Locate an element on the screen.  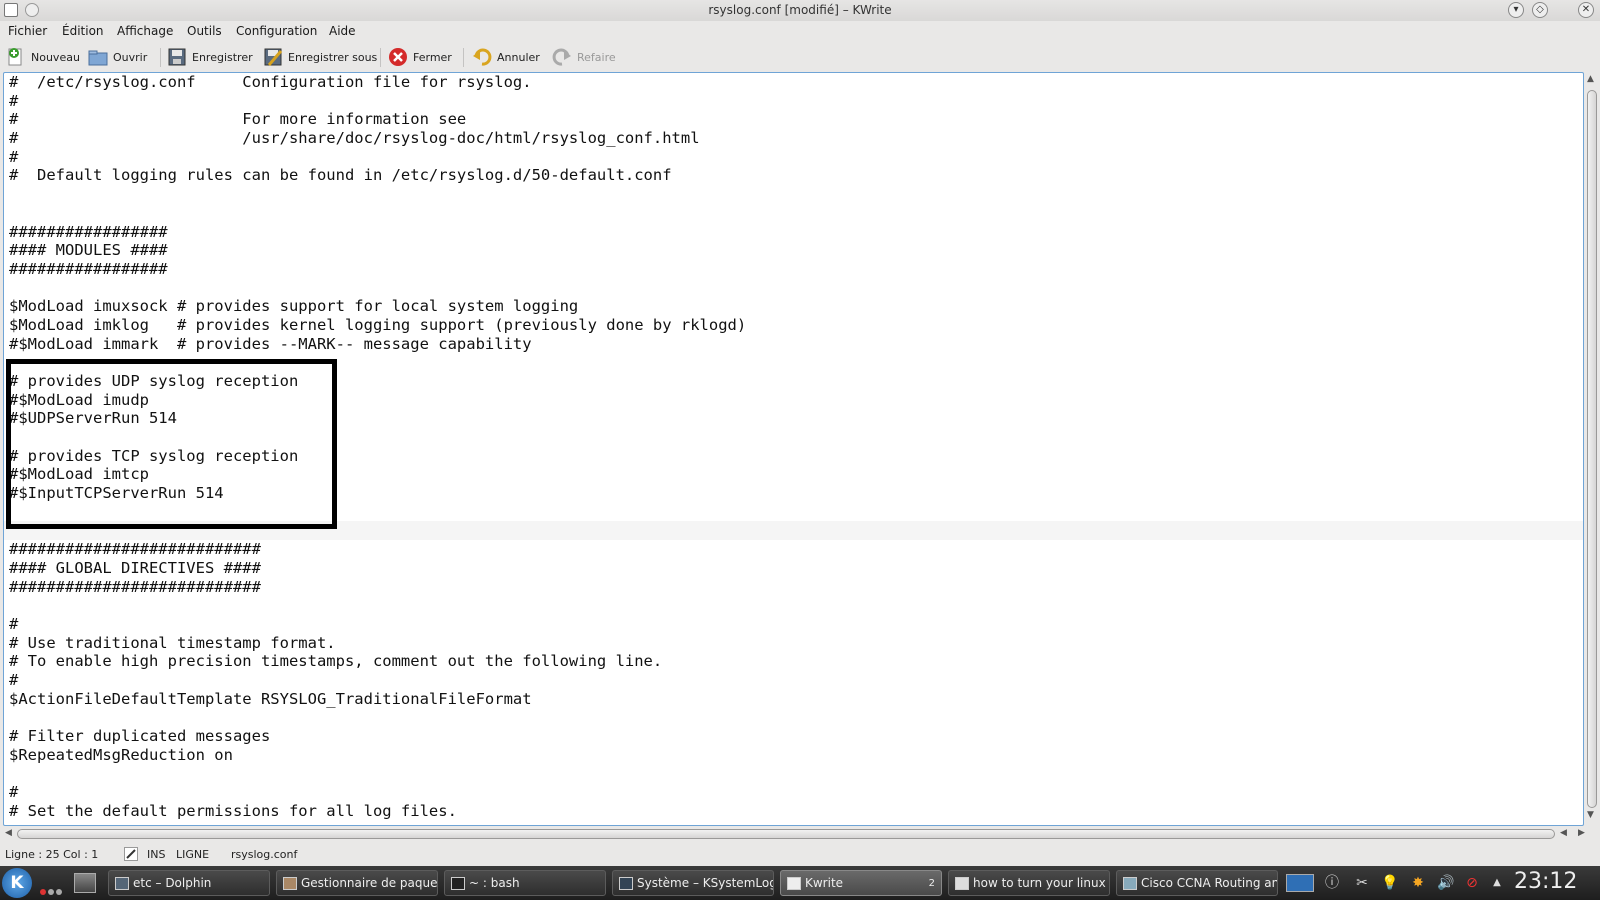
vertical-scrollbar: ▲ ▼ is located at coordinates (1592, 449).